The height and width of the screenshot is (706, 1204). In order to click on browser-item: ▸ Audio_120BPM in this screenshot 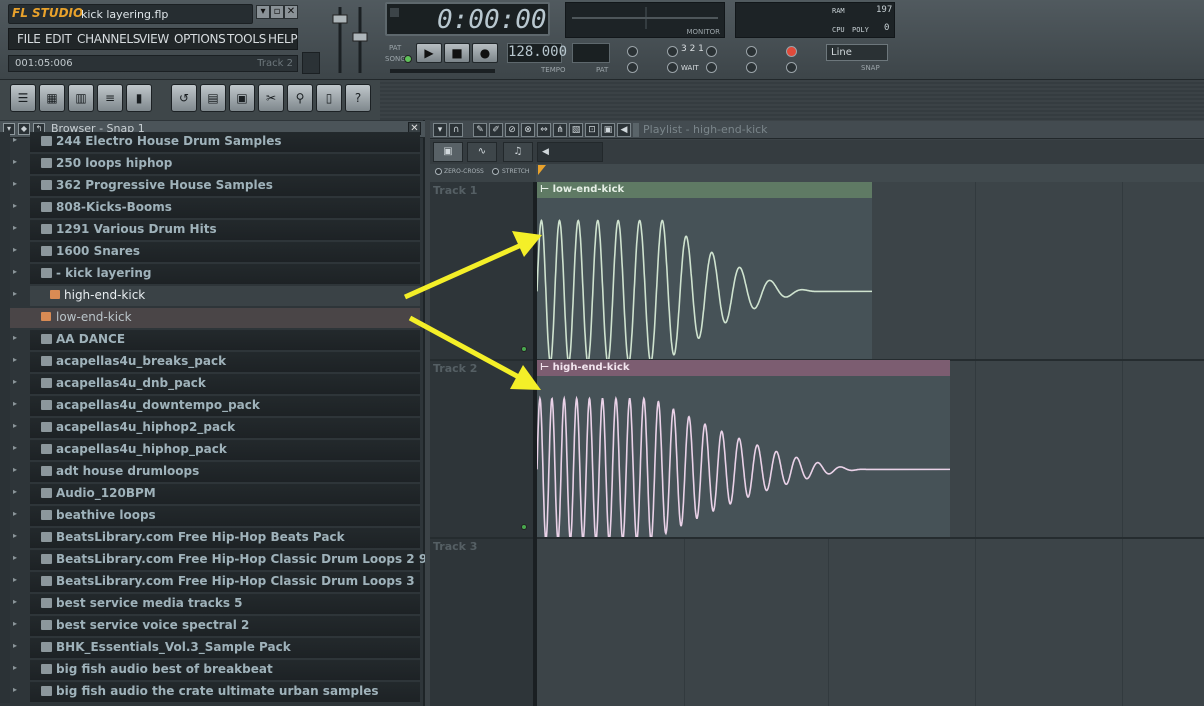, I will do `click(212, 494)`.